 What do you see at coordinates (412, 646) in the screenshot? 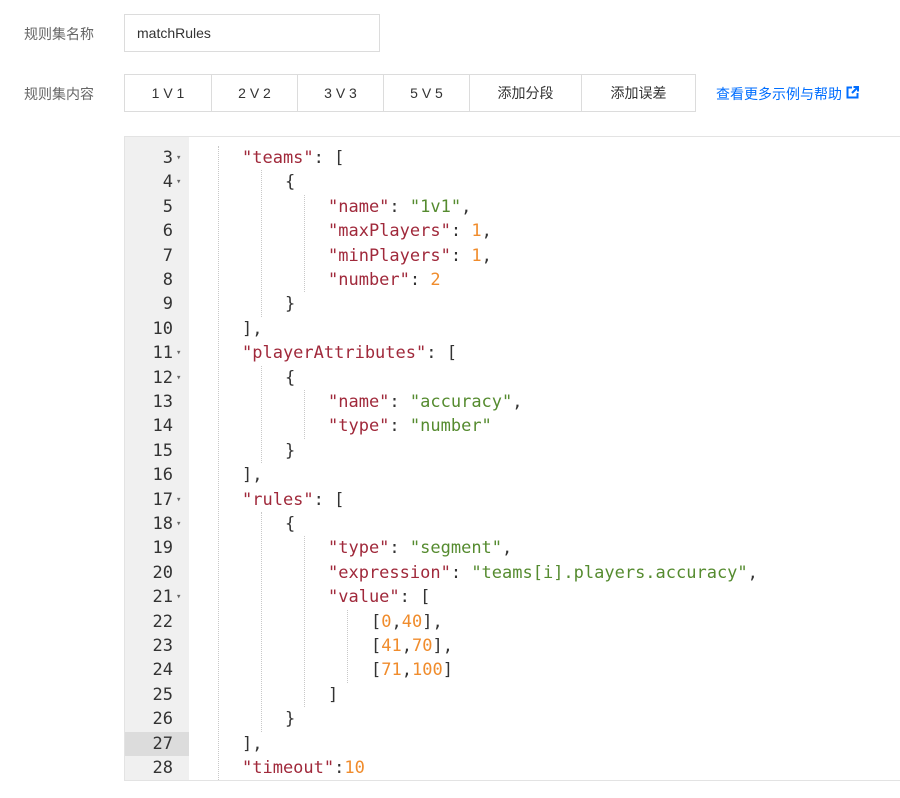
I see `code-content: [41,70],` at bounding box center [412, 646].